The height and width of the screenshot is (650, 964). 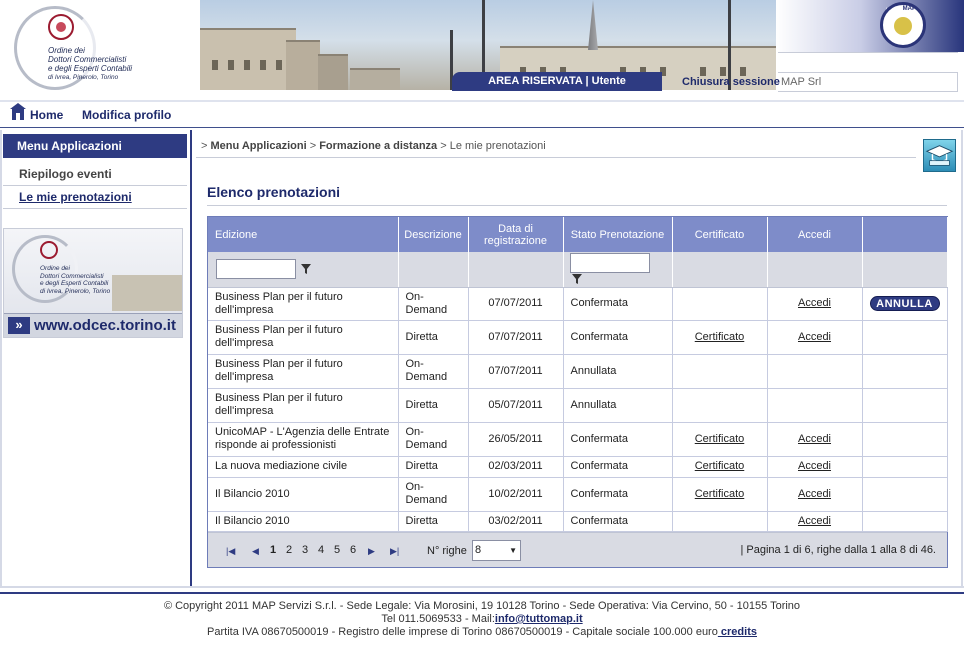 I want to click on breadcrumb-formazione: Formazione a distanza, so click(x=378, y=146).